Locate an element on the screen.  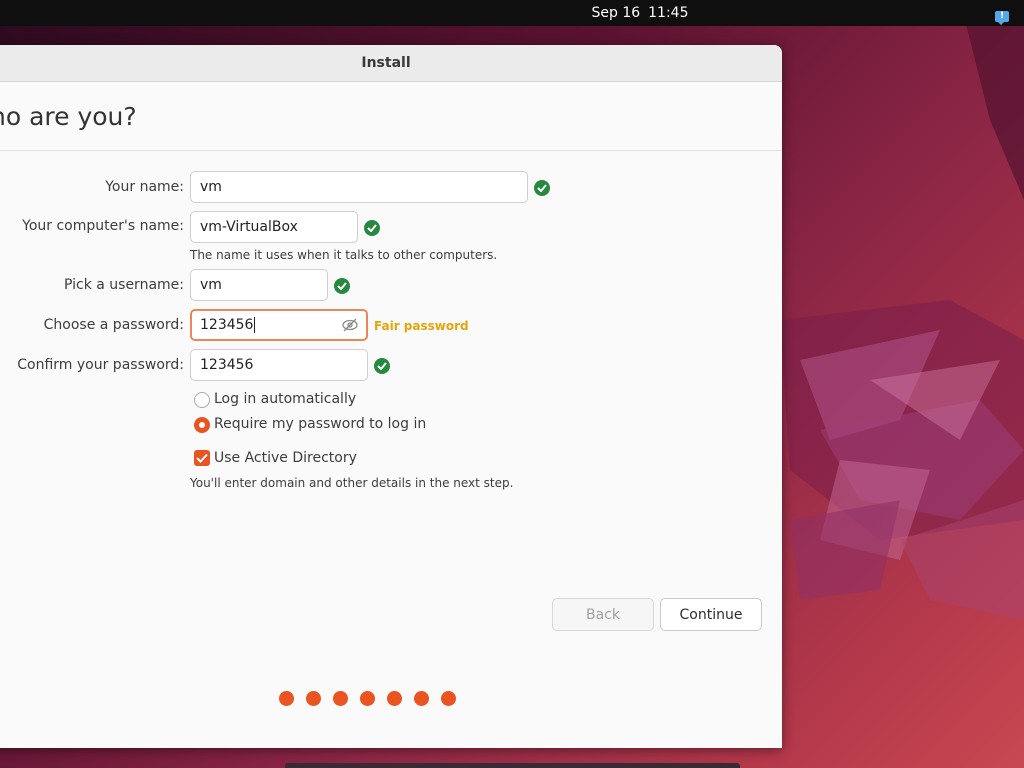
clock: Sep 16 11:45 is located at coordinates (512, 13).